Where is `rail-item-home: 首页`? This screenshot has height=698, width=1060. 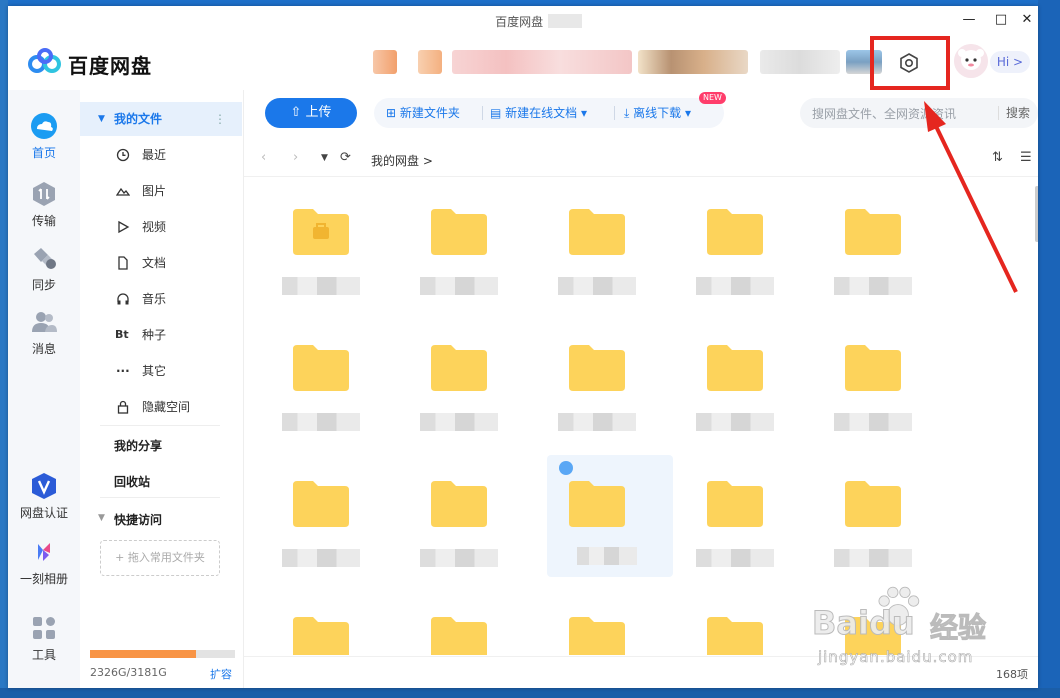
rail-item-home: 首页 is located at coordinates (44, 136).